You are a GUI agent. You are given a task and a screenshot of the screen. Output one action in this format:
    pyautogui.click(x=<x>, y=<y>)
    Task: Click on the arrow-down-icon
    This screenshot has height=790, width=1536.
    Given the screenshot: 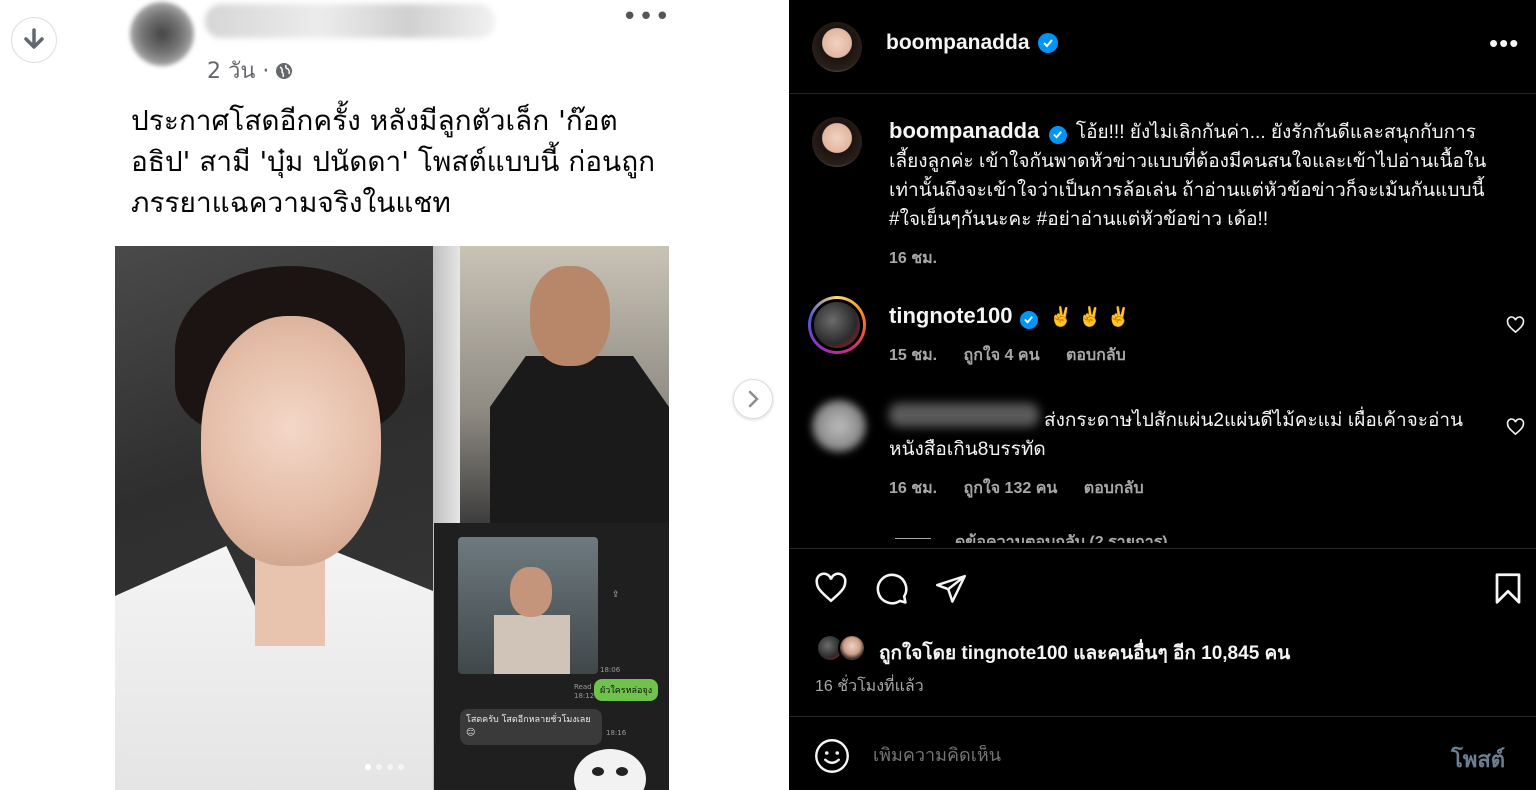 What is the action you would take?
    pyautogui.click(x=34, y=38)
    